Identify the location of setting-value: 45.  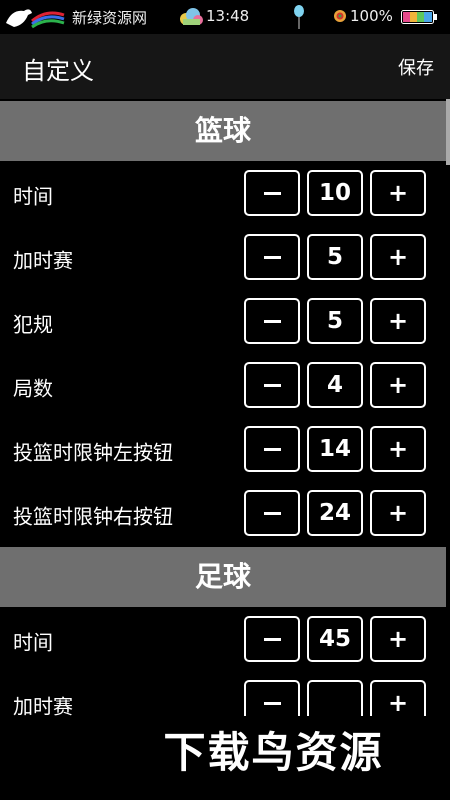
(334, 639).